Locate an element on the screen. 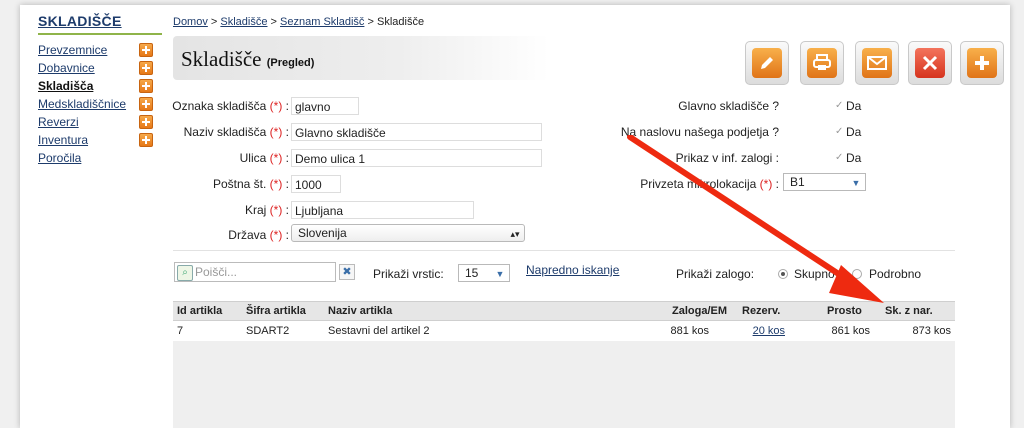  cell-rezerv-link: 20 kos is located at coordinates (769, 331).